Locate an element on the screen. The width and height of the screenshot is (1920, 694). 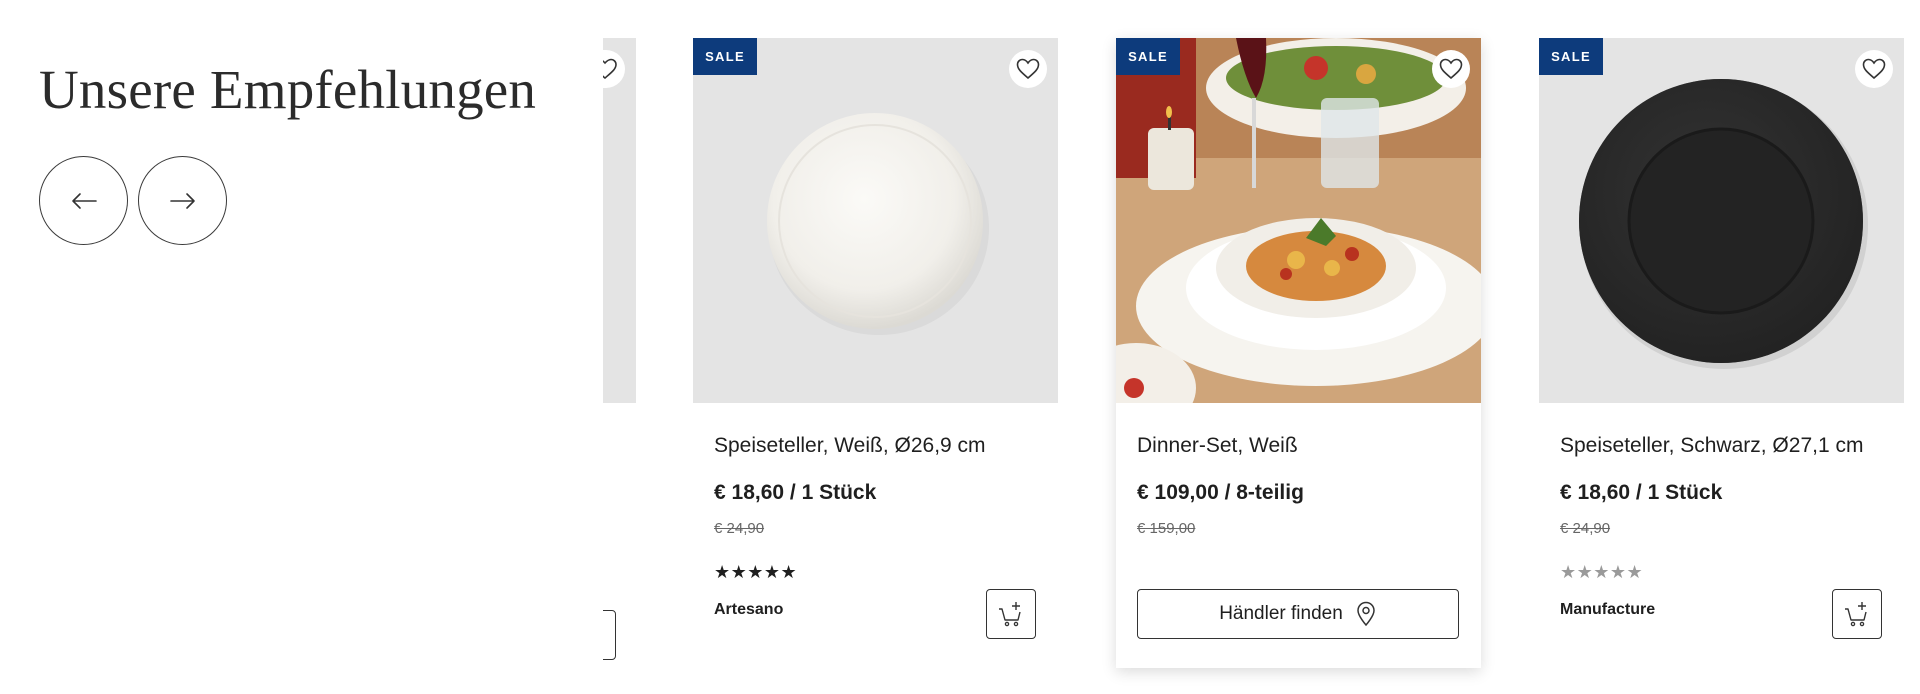
location-pin-icon is located at coordinates (1366, 614).